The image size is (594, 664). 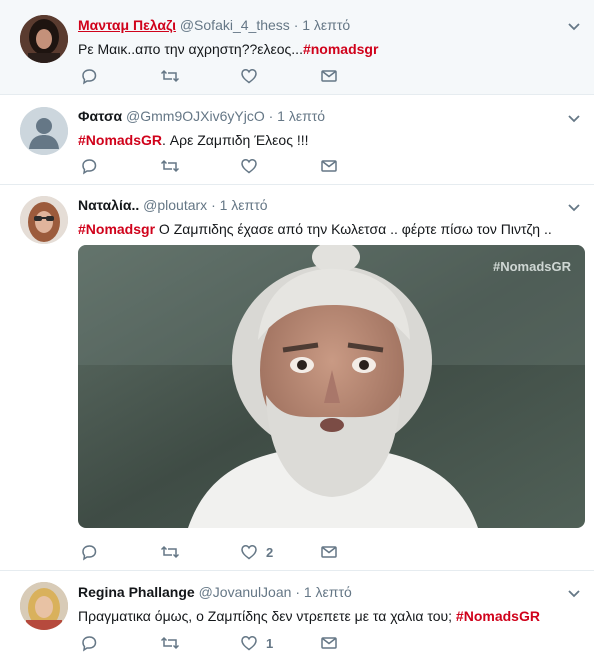 What do you see at coordinates (270, 643) in the screenshot?
I see `like-count: 1` at bounding box center [270, 643].